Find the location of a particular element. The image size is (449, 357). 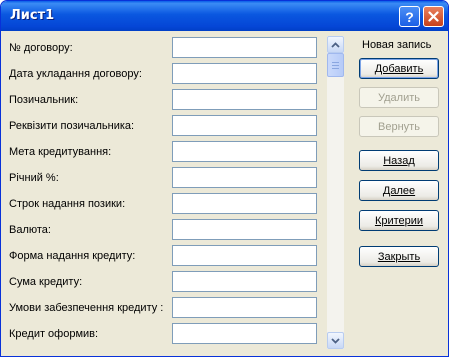

label-credit-amount: Сума кредиту: is located at coordinates (46, 282).